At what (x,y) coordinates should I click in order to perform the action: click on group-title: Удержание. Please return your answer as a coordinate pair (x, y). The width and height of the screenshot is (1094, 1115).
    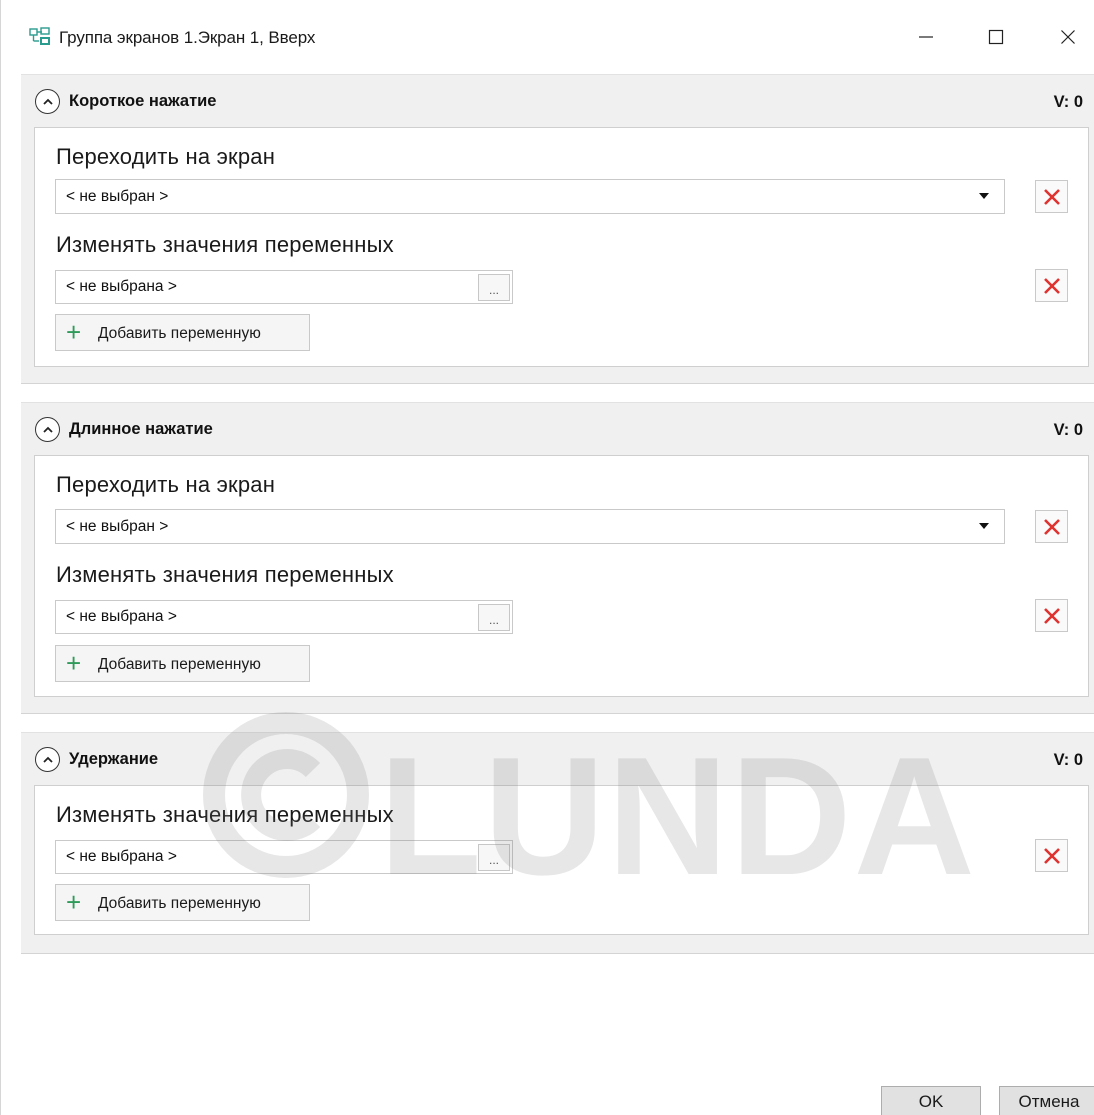
    Looking at the image, I should click on (114, 759).